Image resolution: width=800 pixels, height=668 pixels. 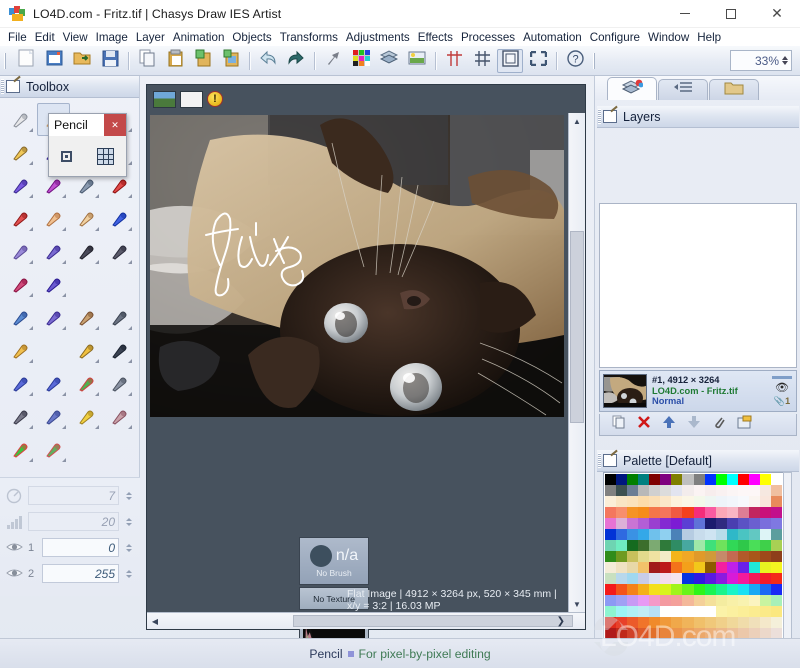 What do you see at coordinates (20, 317) in the screenshot?
I see `tool-select-move` at bounding box center [20, 317].